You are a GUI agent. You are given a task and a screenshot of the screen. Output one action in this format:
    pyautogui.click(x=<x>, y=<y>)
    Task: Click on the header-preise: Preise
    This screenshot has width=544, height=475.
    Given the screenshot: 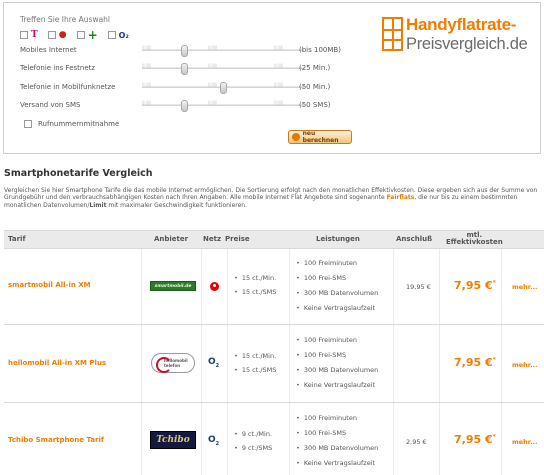 What is the action you would take?
    pyautogui.click(x=237, y=239)
    